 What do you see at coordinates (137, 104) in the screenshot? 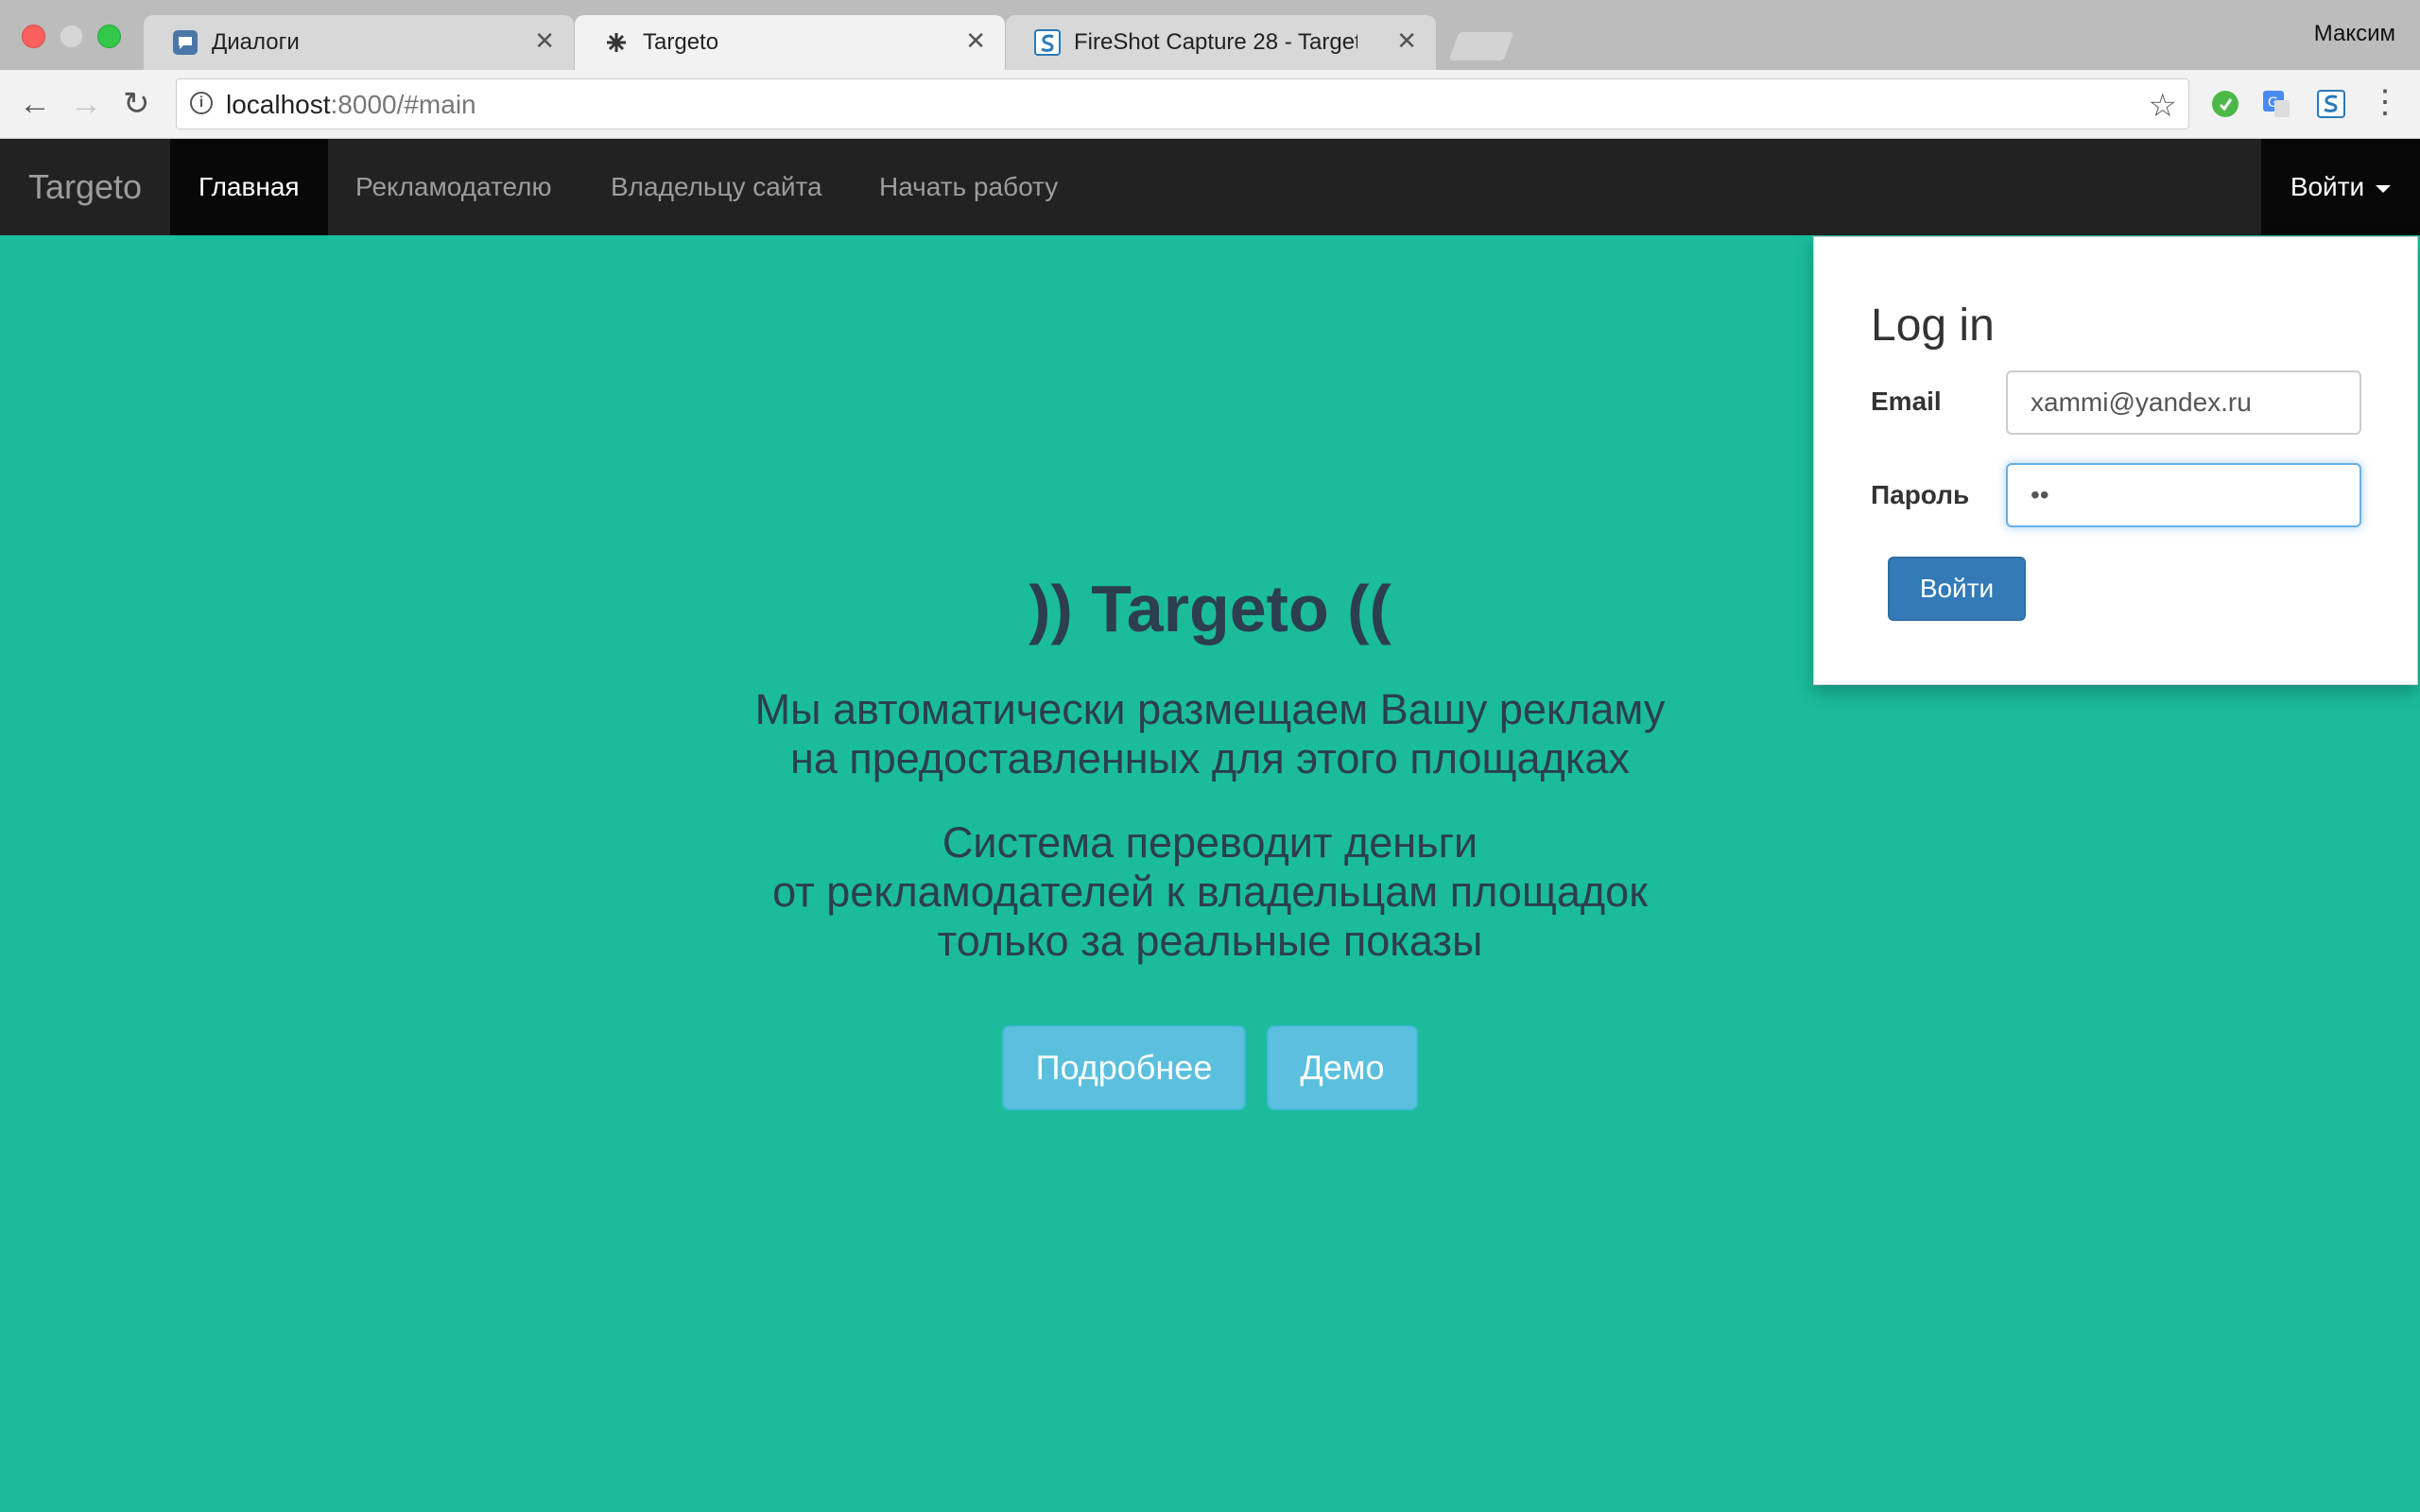
I see `reload-icon: ↻` at bounding box center [137, 104].